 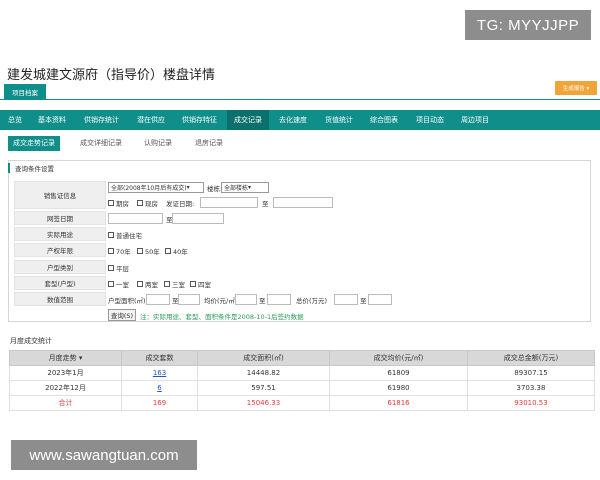 I want to click on nav-charts: 综合图表, so click(x=384, y=120).